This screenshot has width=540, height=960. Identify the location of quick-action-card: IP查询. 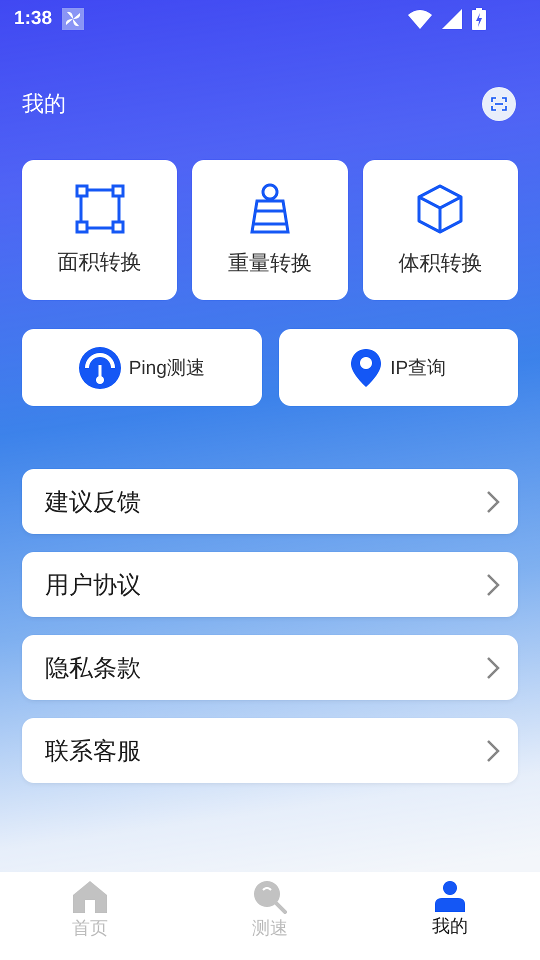
(398, 367).